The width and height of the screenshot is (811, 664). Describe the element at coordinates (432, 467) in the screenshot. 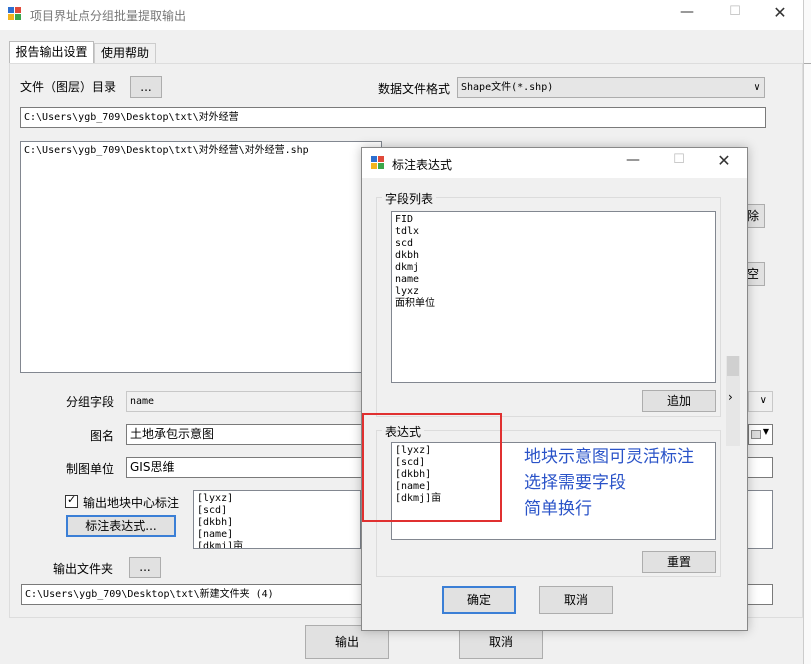

I see `highlight-box` at that location.